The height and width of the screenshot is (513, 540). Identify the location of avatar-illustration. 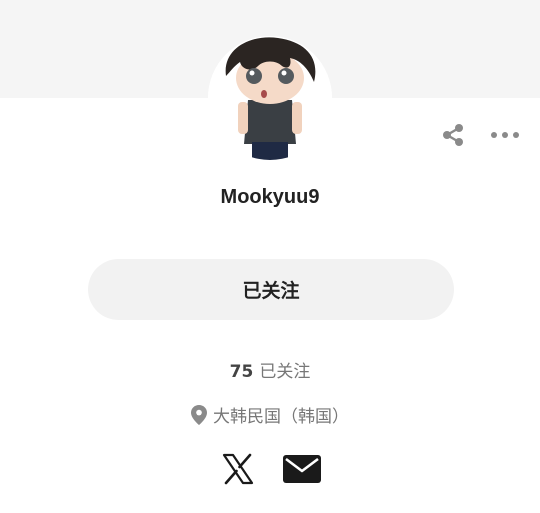
(270, 98).